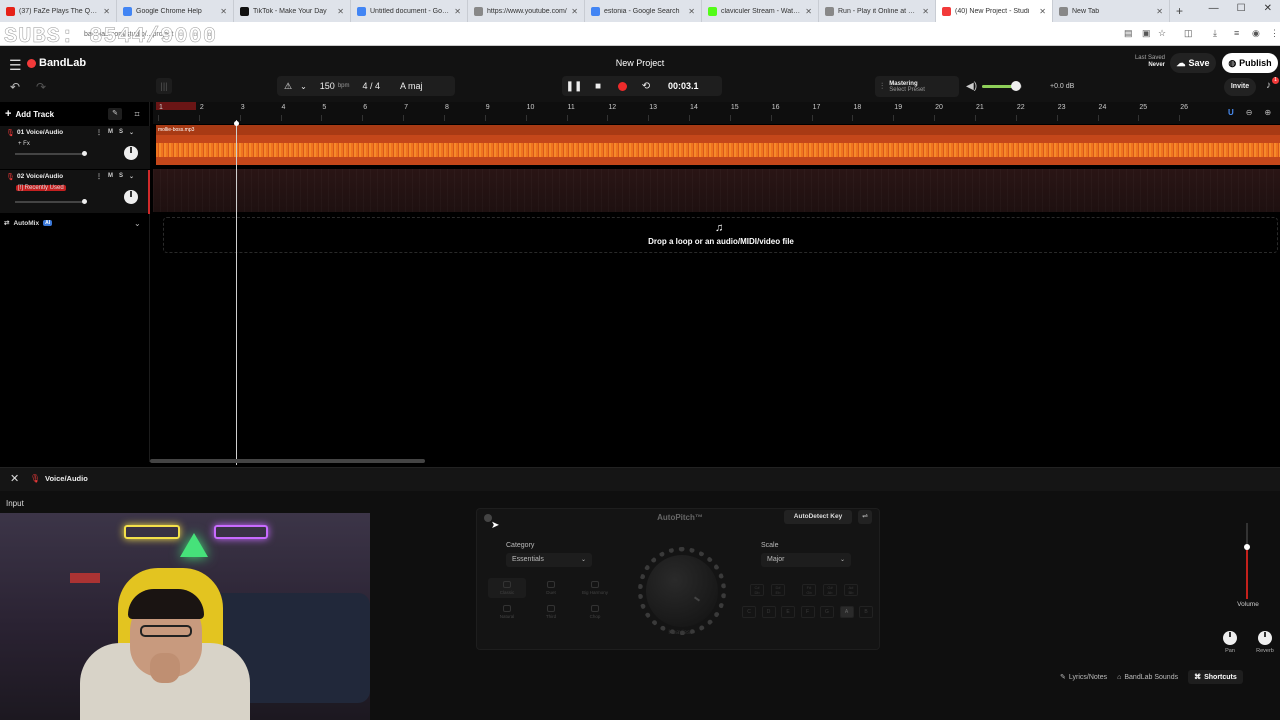 The height and width of the screenshot is (720, 1280). What do you see at coordinates (640, 63) in the screenshot?
I see `project-title: New Project` at bounding box center [640, 63].